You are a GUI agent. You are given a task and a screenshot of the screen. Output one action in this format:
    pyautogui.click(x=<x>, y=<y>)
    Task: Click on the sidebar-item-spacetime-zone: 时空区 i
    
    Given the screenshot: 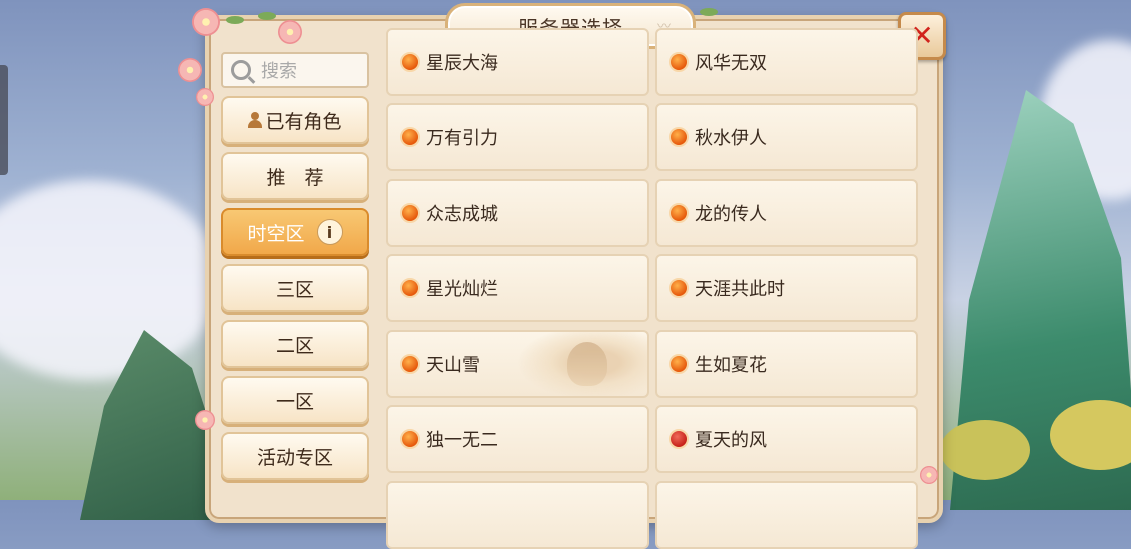 What is the action you would take?
    pyautogui.click(x=295, y=232)
    